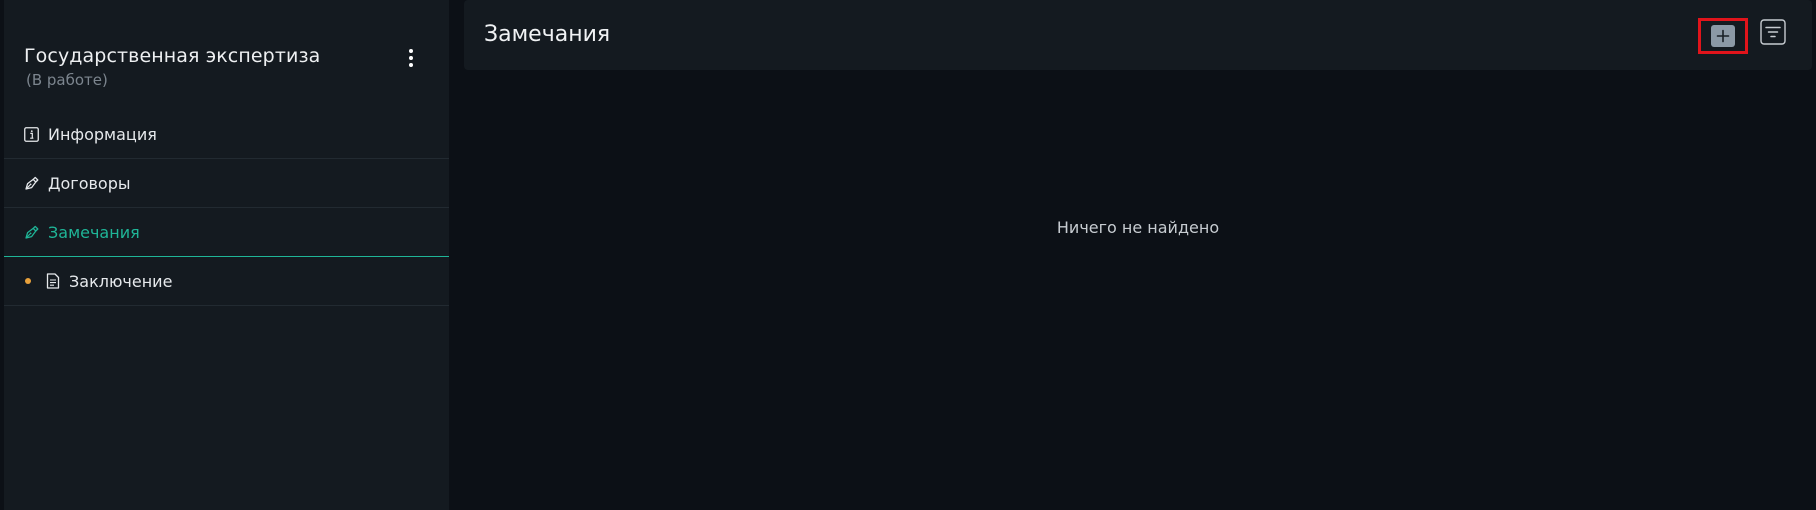 The image size is (1816, 510). What do you see at coordinates (31, 134) in the screenshot?
I see `info-icon` at bounding box center [31, 134].